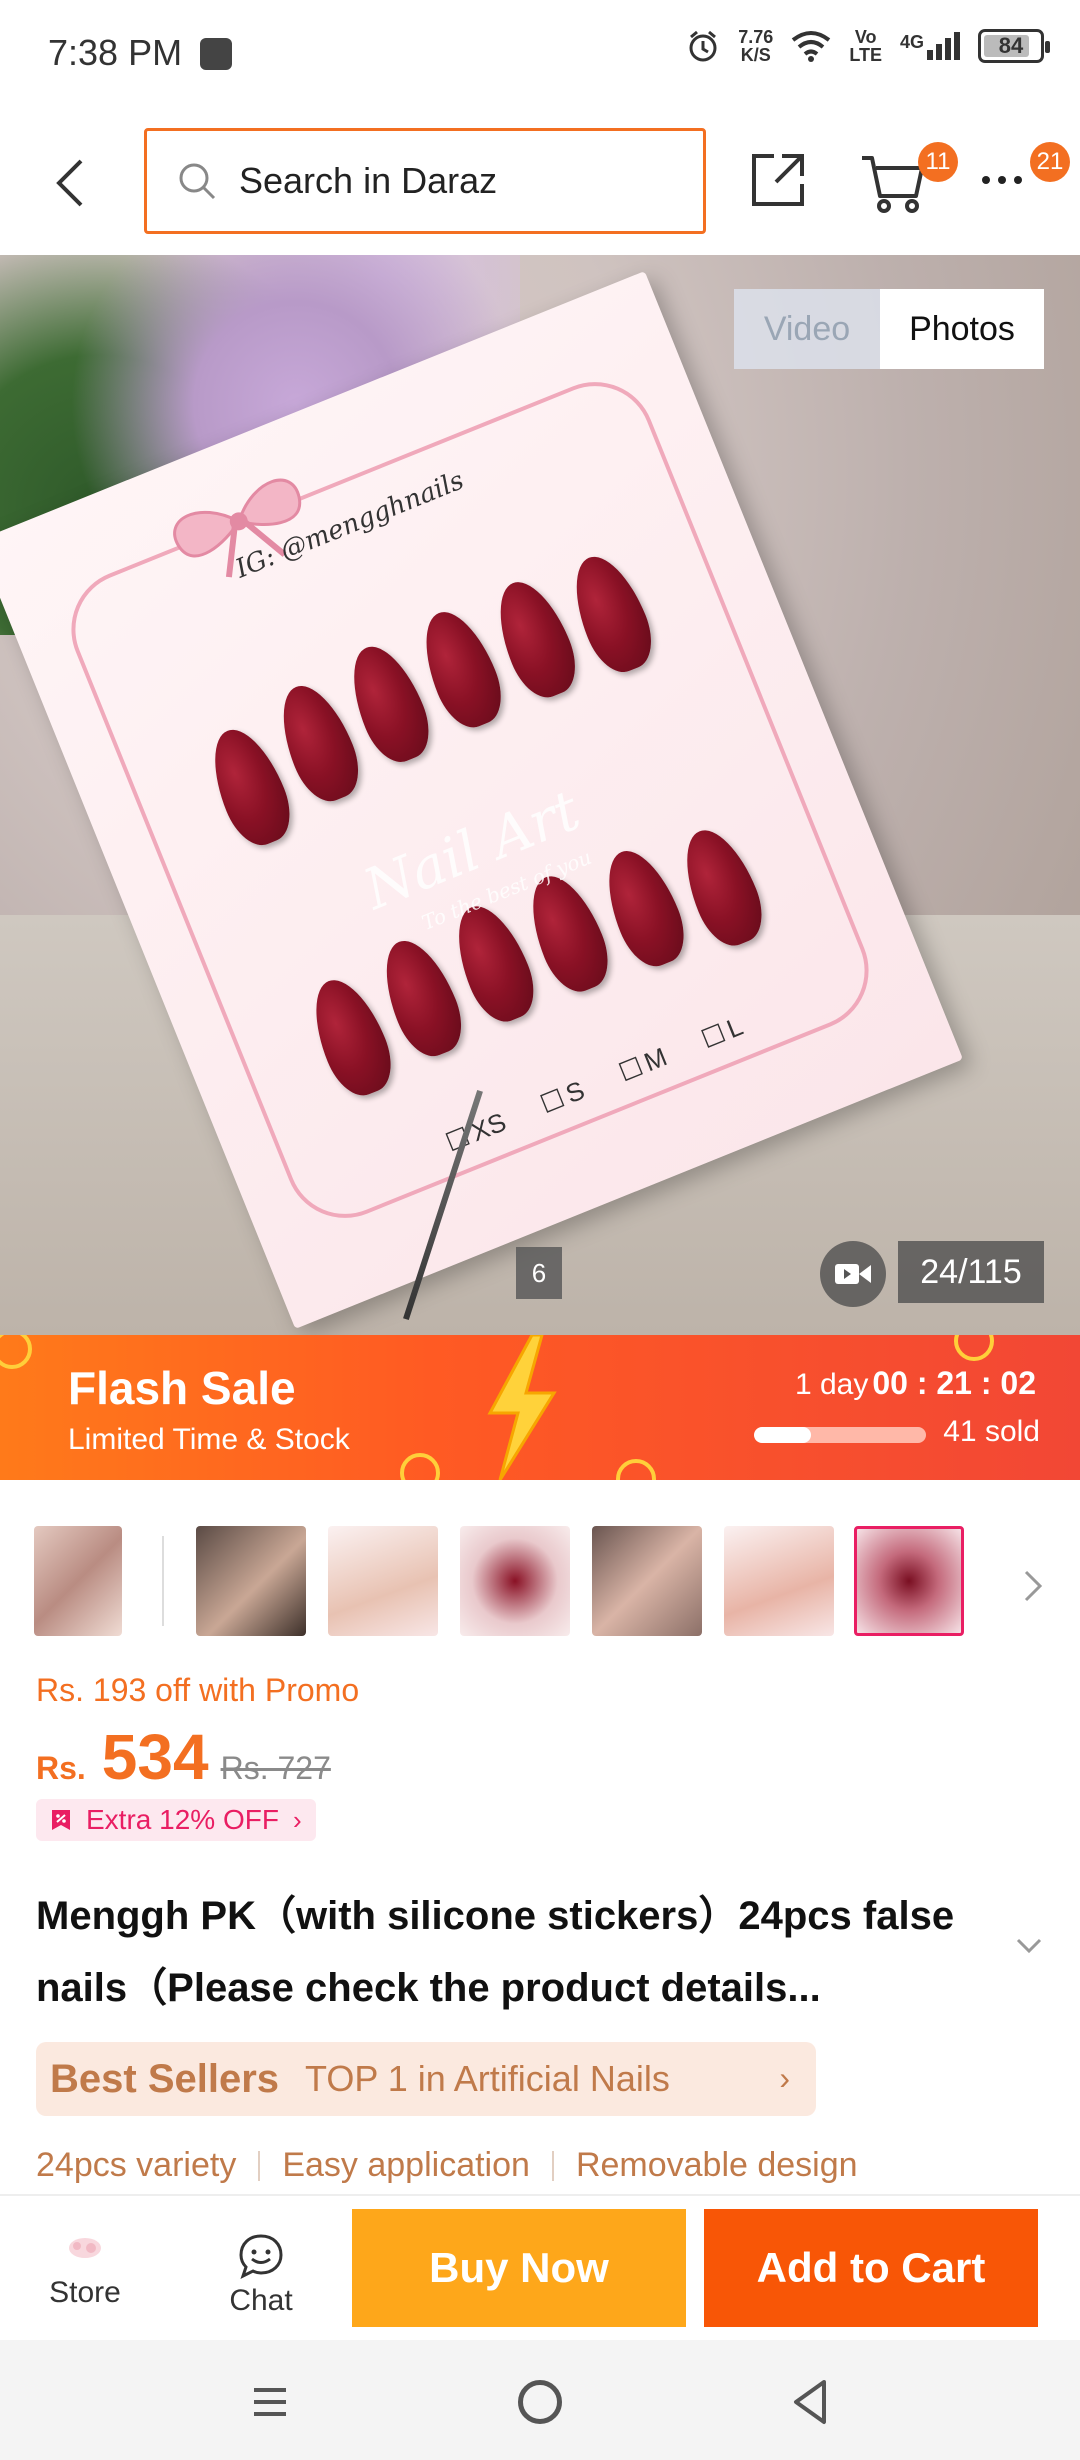  I want to click on tab-photos: Photos, so click(962, 329).